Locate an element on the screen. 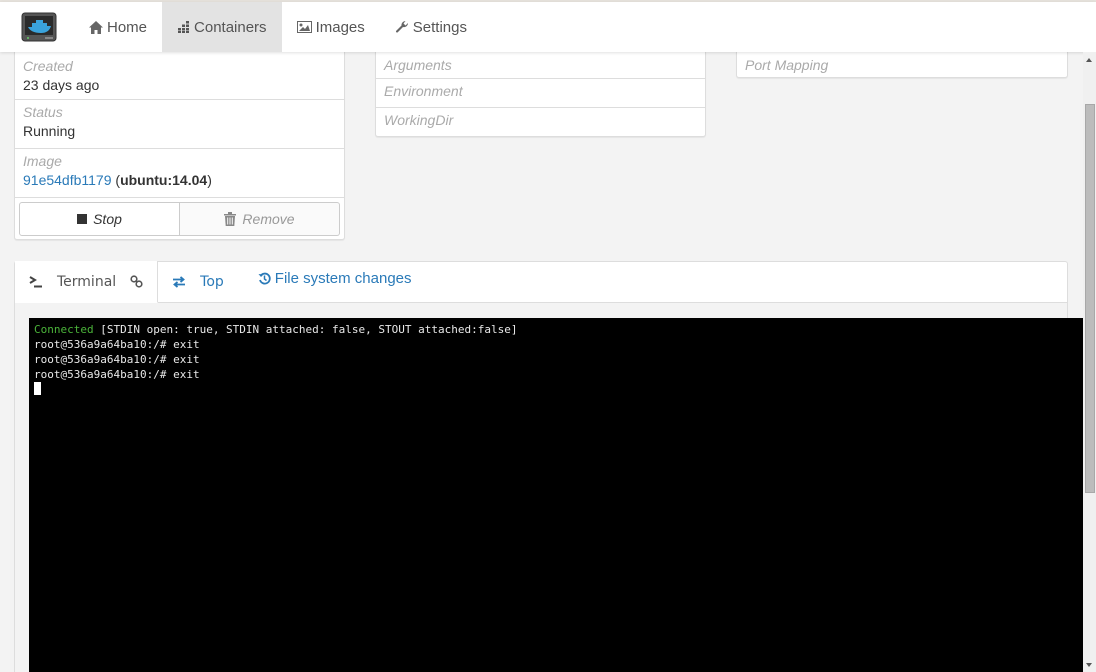  tab-file-system-changes-label: File system changes is located at coordinates (343, 278).